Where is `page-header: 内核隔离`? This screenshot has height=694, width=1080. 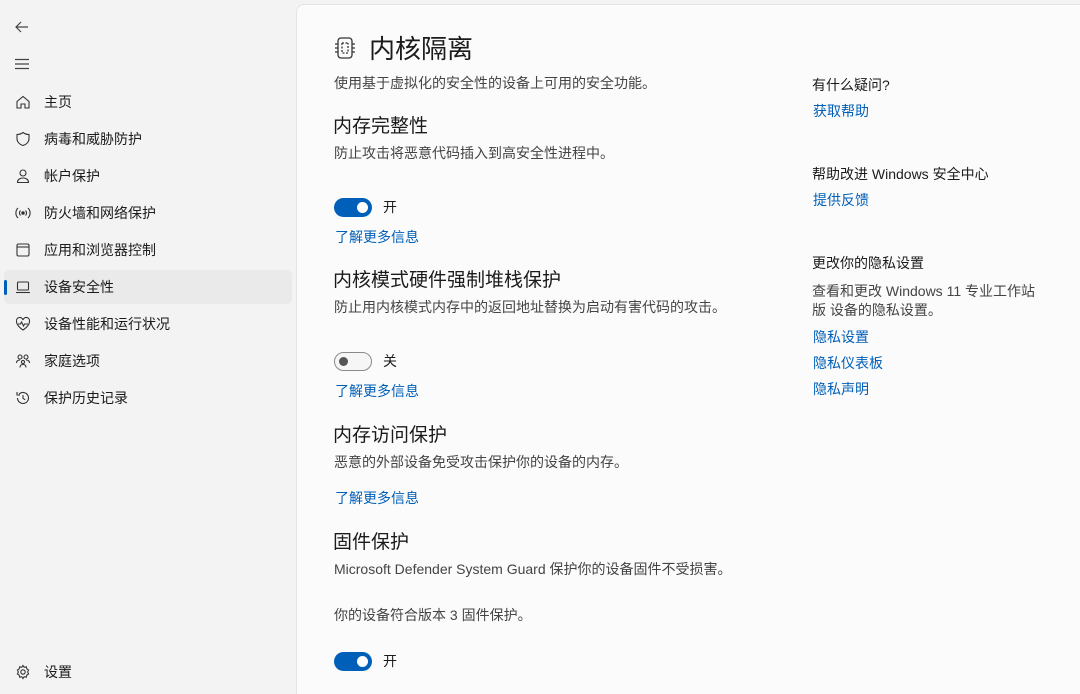
page-header: 内核隔离 is located at coordinates (403, 47).